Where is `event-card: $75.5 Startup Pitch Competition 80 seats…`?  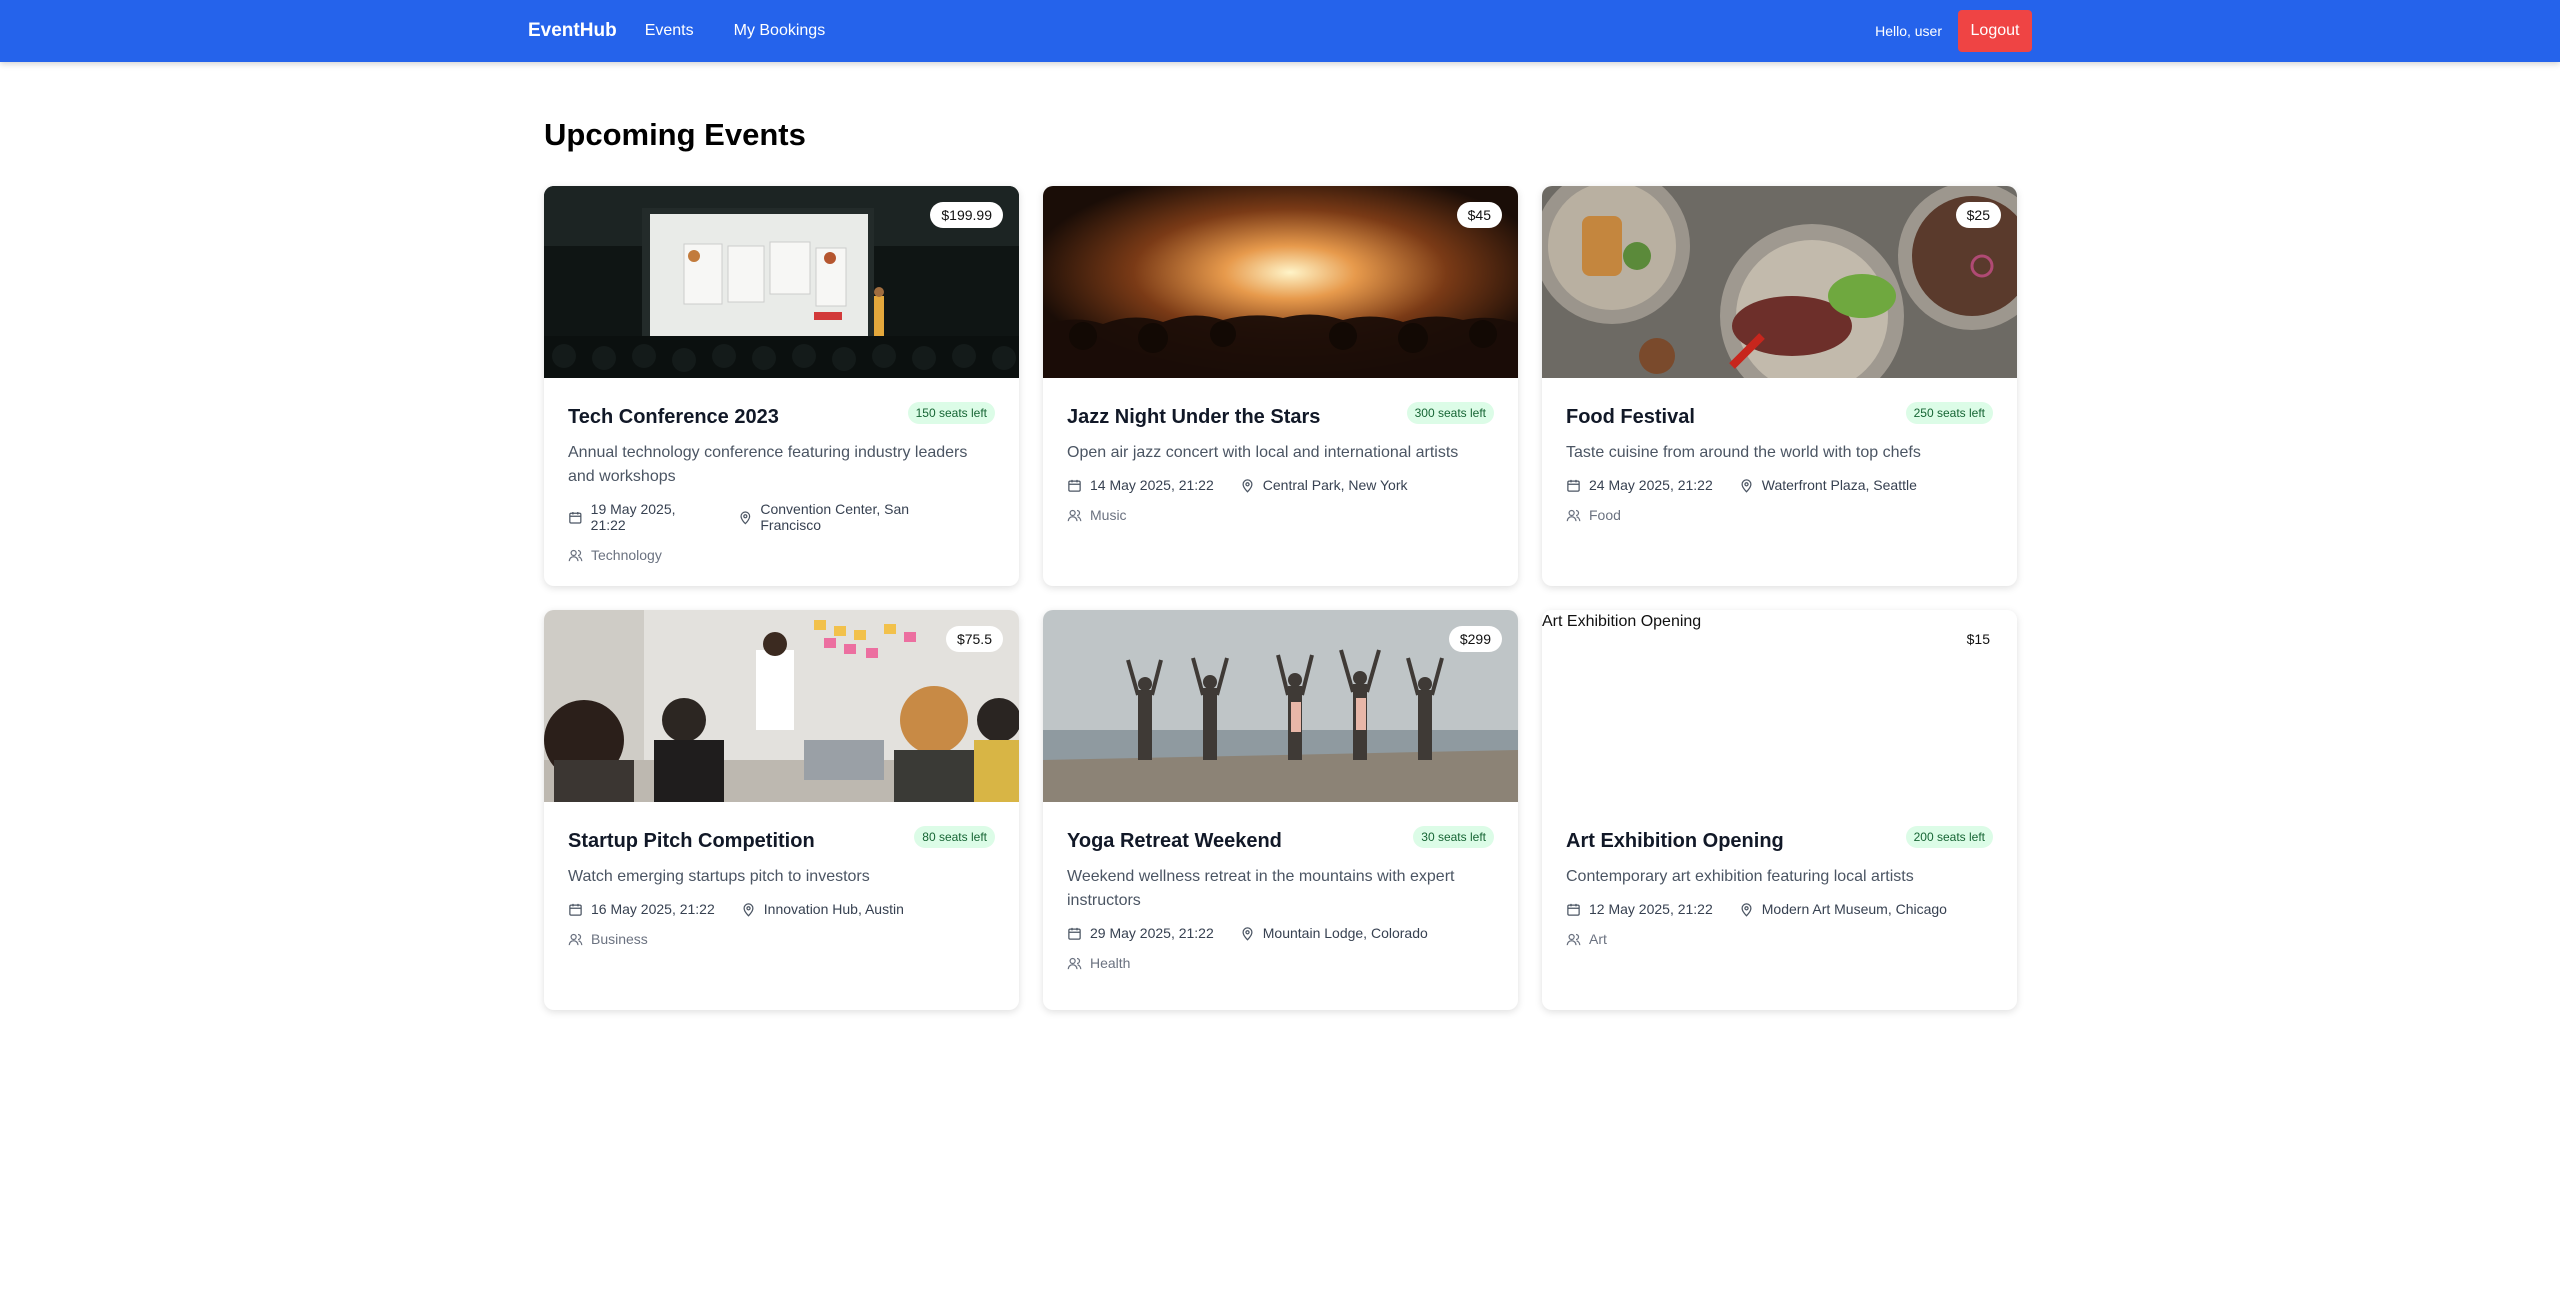
event-card: $75.5 Startup Pitch Competition 80 seats… is located at coordinates (781, 810).